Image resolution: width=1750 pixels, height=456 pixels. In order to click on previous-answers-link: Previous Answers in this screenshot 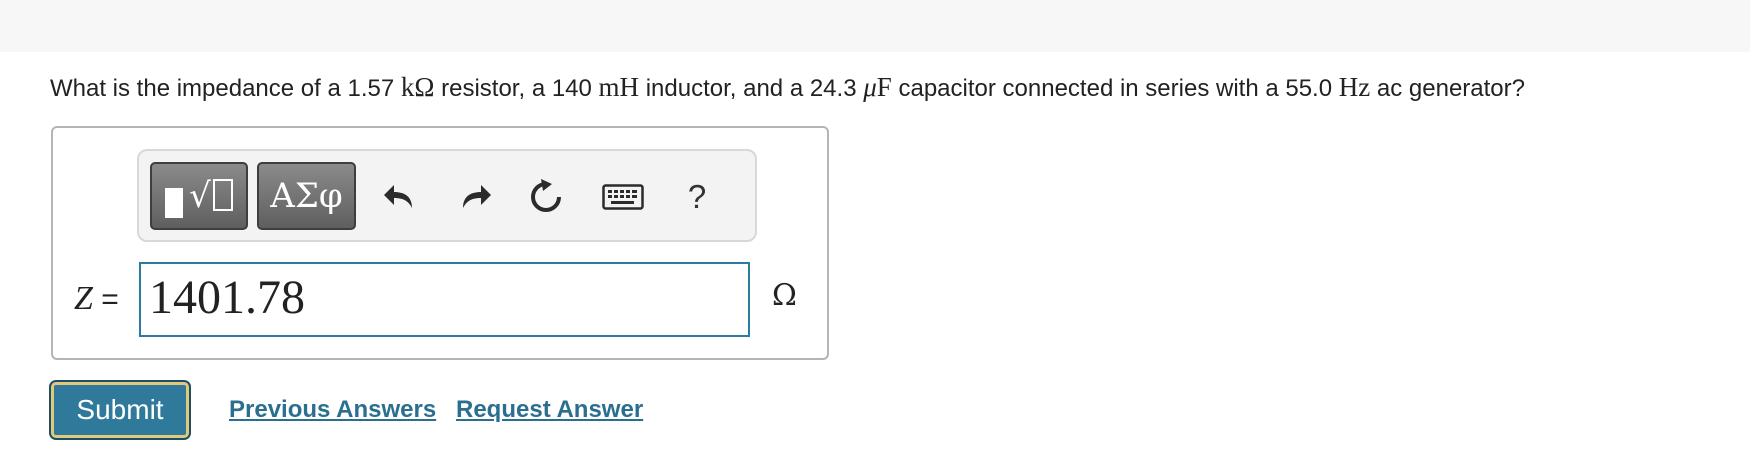, I will do `click(332, 410)`.